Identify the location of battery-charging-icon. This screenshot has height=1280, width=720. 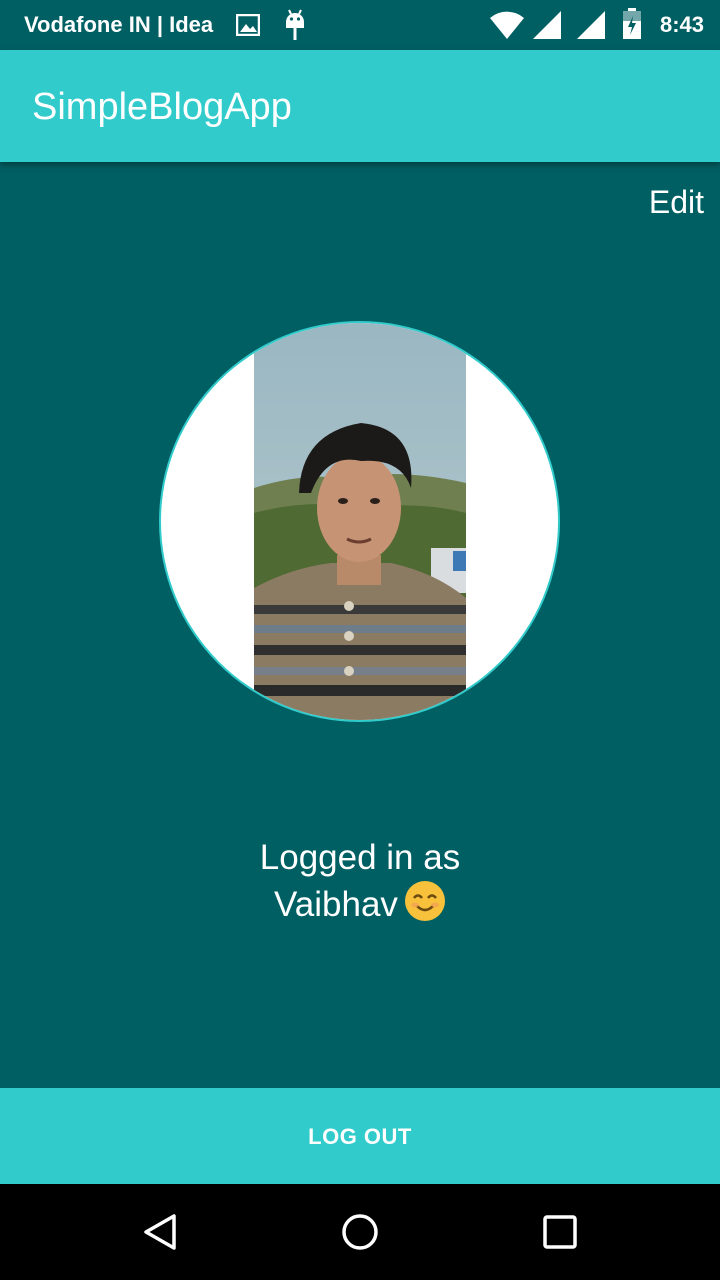
(632, 26).